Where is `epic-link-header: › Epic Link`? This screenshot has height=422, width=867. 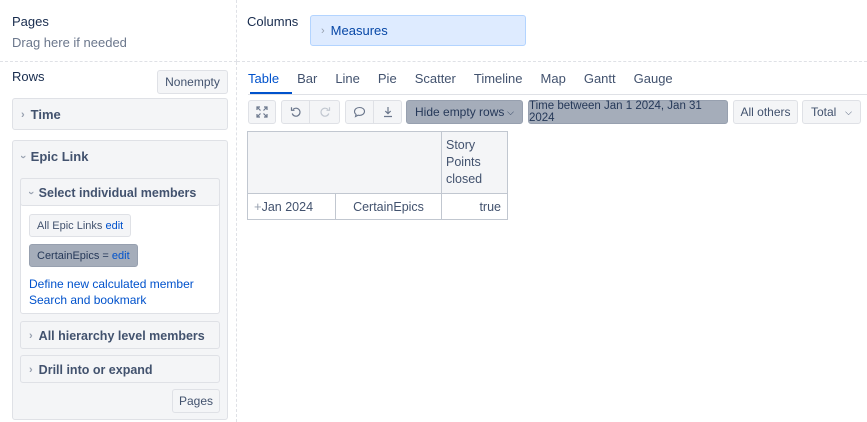
epic-link-header: › Epic Link is located at coordinates (53, 156).